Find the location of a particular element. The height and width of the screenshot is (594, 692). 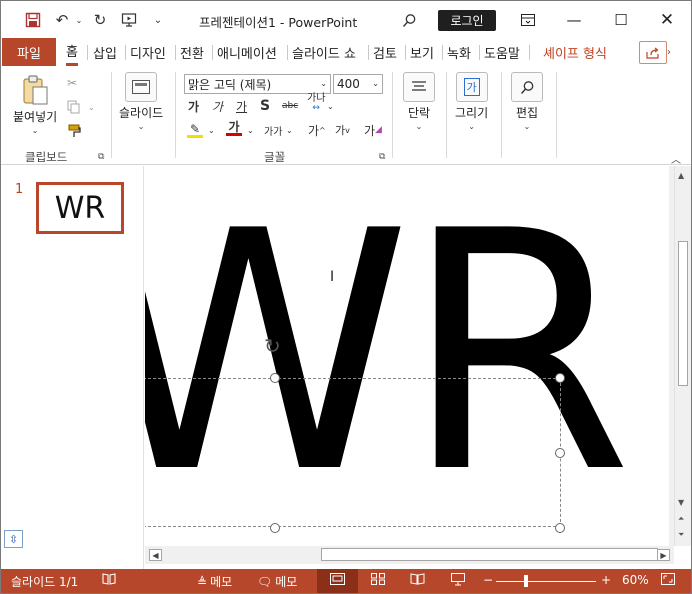

resize-handle-bottom-right is located at coordinates (560, 528).